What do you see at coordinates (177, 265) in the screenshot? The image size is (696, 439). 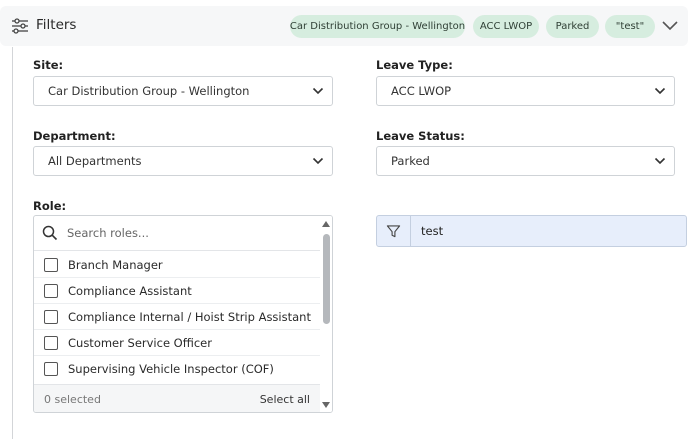 I see `role-option: Branch Manager` at bounding box center [177, 265].